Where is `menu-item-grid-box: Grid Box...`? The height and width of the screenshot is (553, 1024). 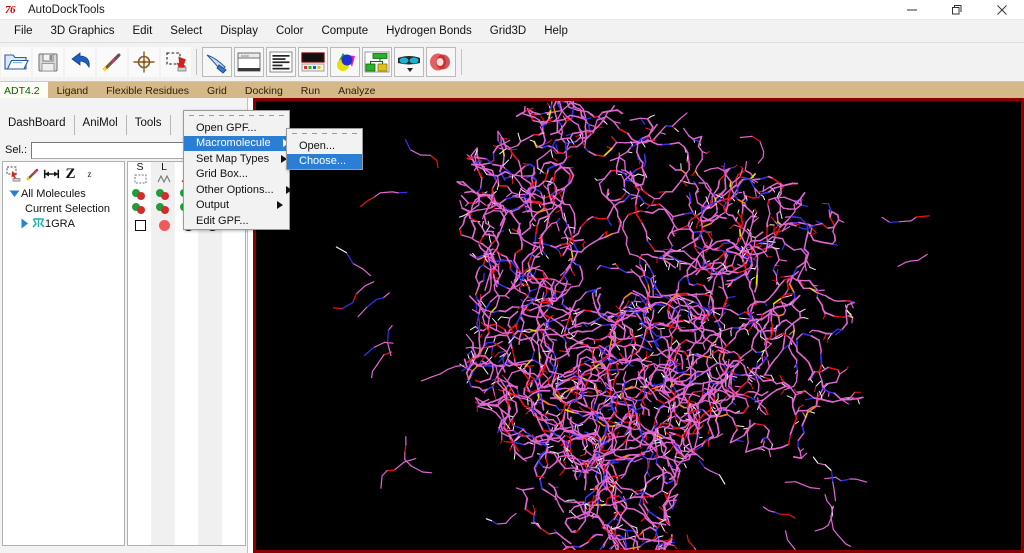
menu-item-grid-box: Grid Box... is located at coordinates (236, 175).